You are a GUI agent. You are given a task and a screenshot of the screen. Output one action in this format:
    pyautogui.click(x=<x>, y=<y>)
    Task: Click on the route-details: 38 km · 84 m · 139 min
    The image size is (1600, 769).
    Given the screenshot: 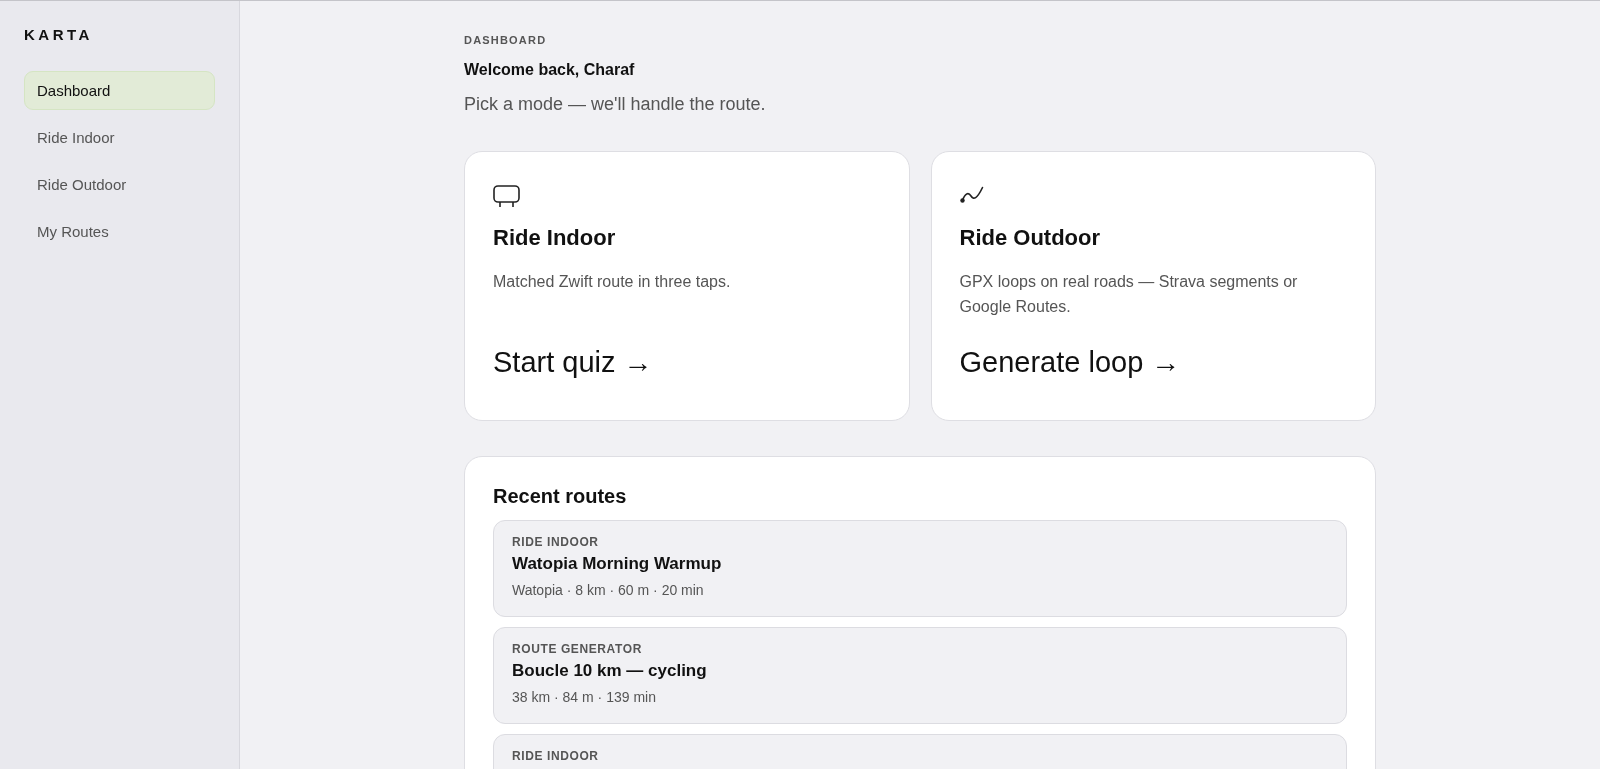 What is the action you would take?
    pyautogui.click(x=584, y=697)
    